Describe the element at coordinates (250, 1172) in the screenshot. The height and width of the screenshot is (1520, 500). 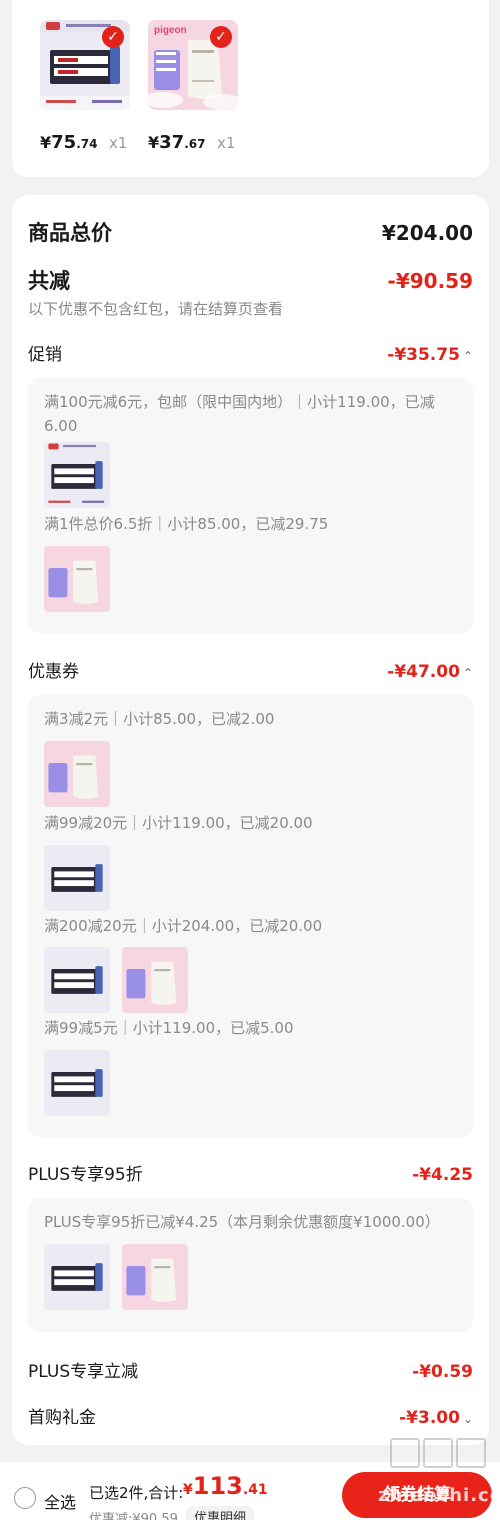
I see `plus-header: PLUS专享95折 -¥4.25` at that location.